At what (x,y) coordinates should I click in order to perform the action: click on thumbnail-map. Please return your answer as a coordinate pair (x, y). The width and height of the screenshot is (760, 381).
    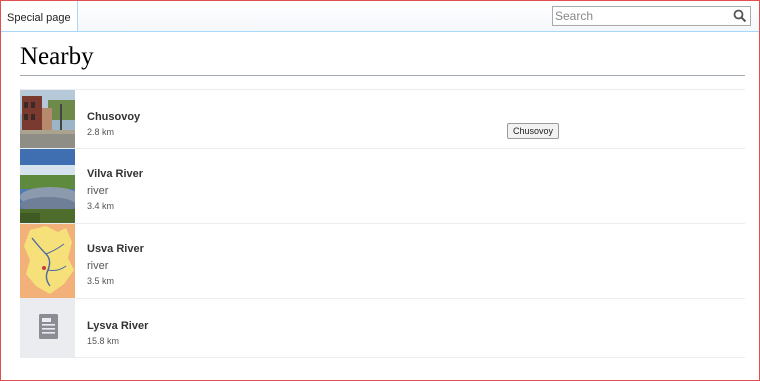
    Looking at the image, I should click on (47, 261).